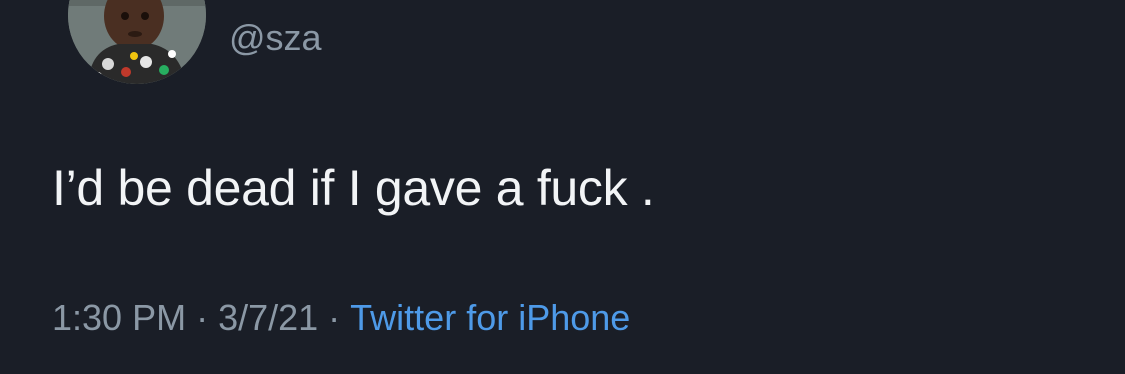 This screenshot has height=374, width=1125. I want to click on tweet-date: 3/7/21, so click(268, 317).